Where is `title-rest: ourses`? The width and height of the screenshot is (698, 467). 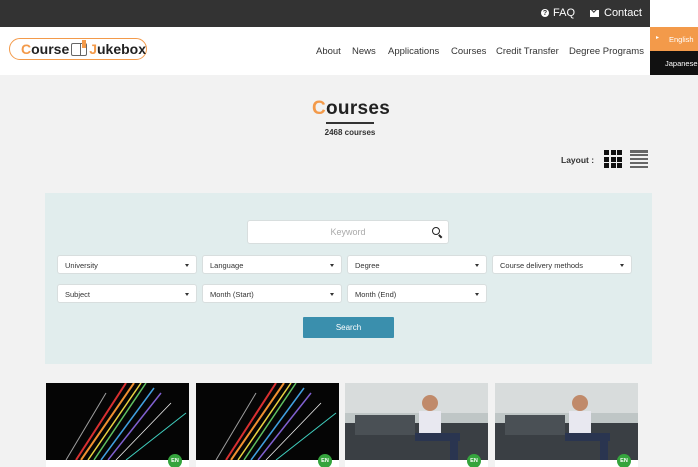 title-rest: ourses is located at coordinates (358, 108).